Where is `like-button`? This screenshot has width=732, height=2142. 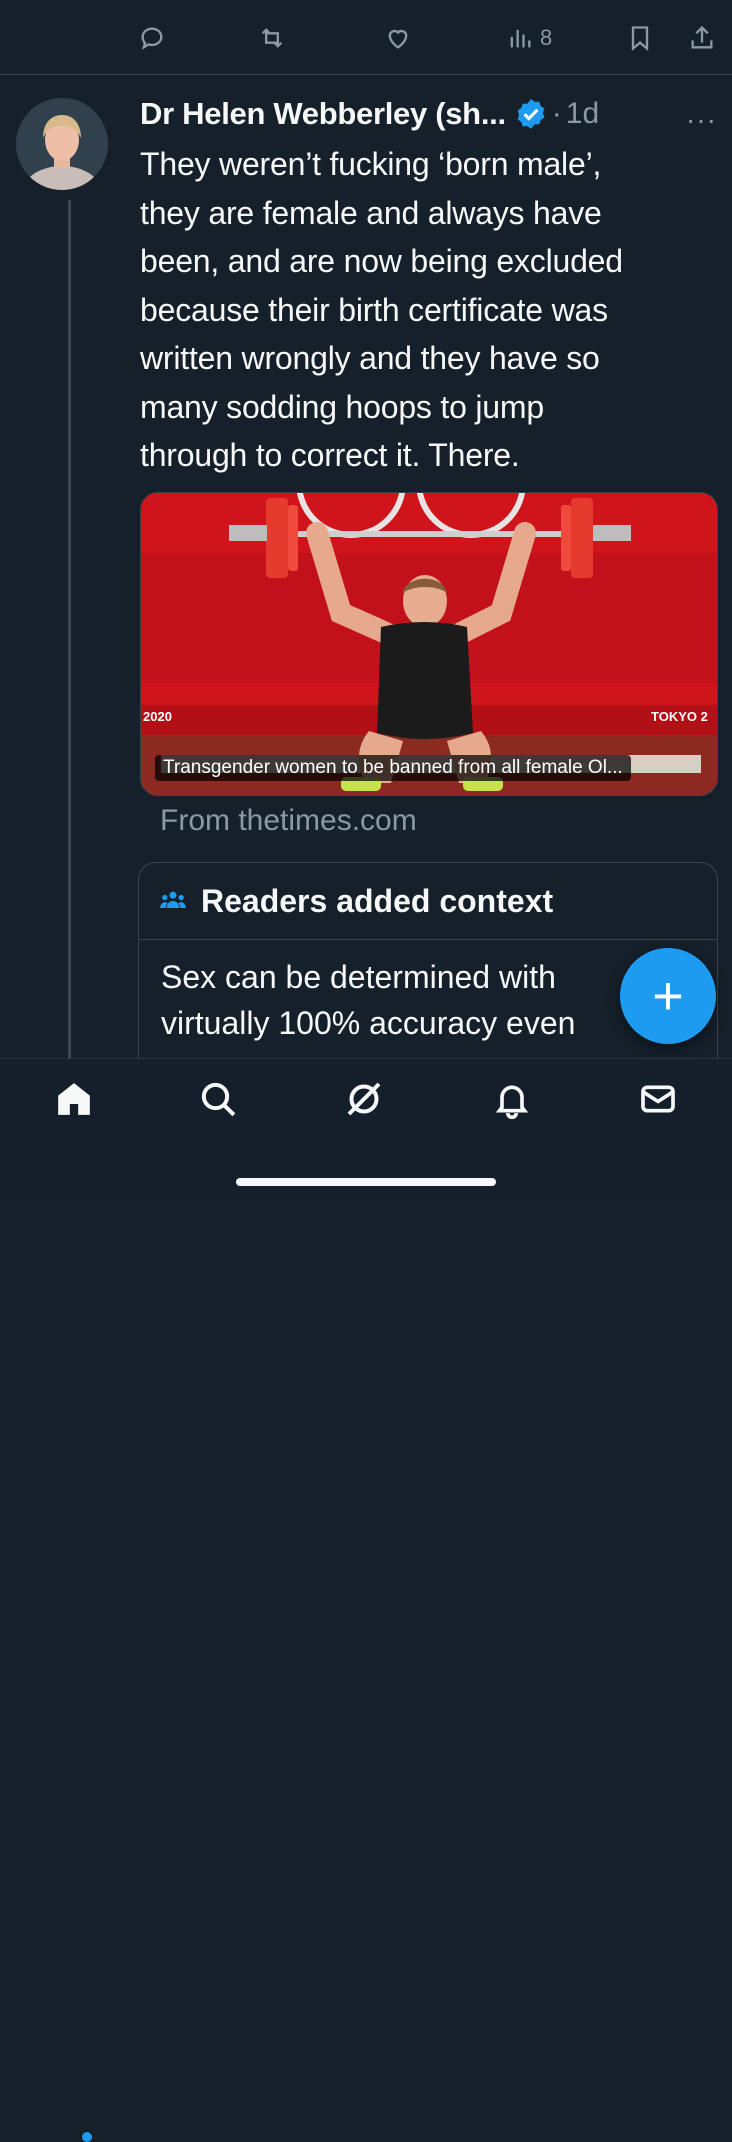
like-button is located at coordinates (398, 38).